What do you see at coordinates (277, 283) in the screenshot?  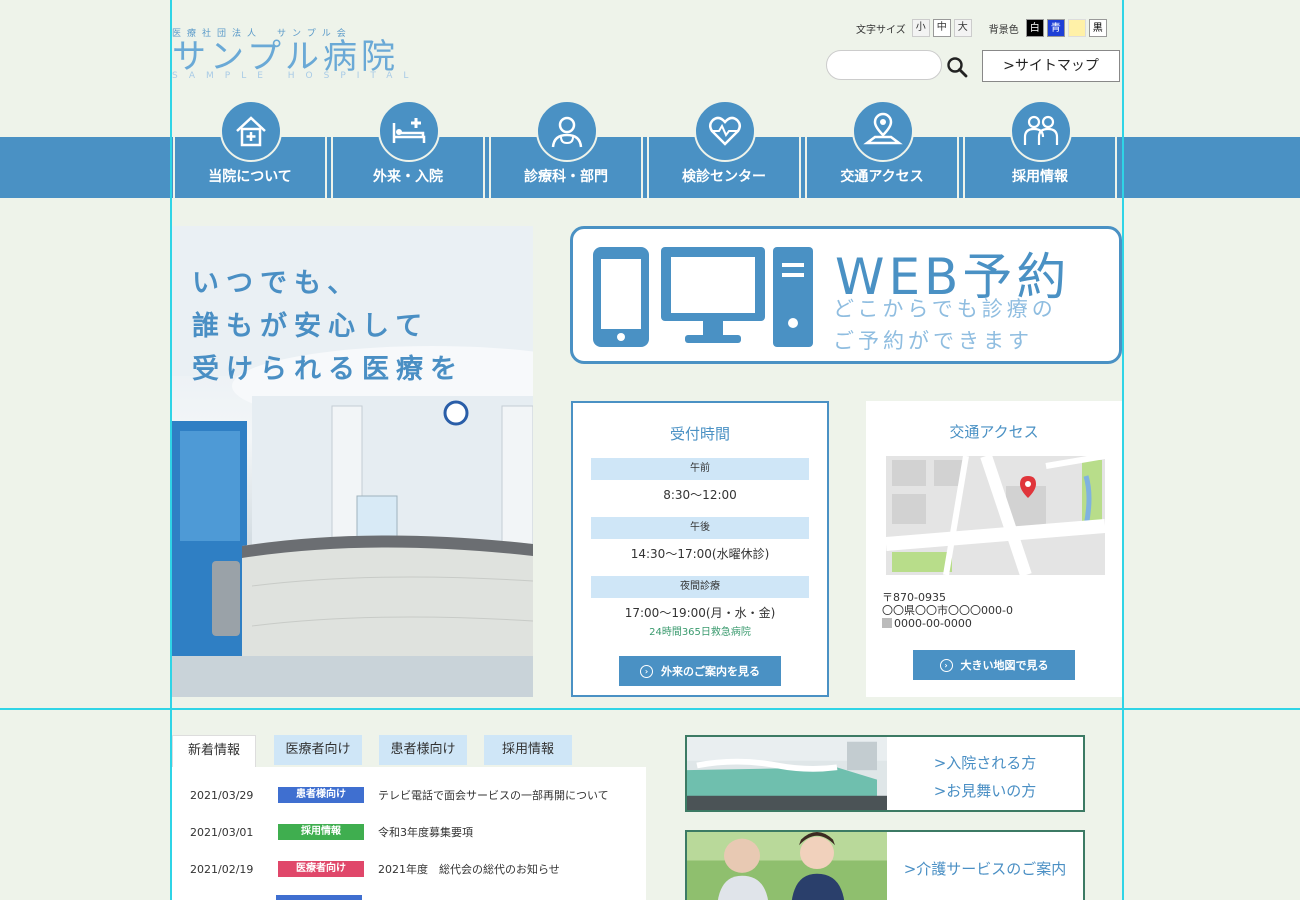 I see `hero-line-1: いつでも、` at bounding box center [277, 283].